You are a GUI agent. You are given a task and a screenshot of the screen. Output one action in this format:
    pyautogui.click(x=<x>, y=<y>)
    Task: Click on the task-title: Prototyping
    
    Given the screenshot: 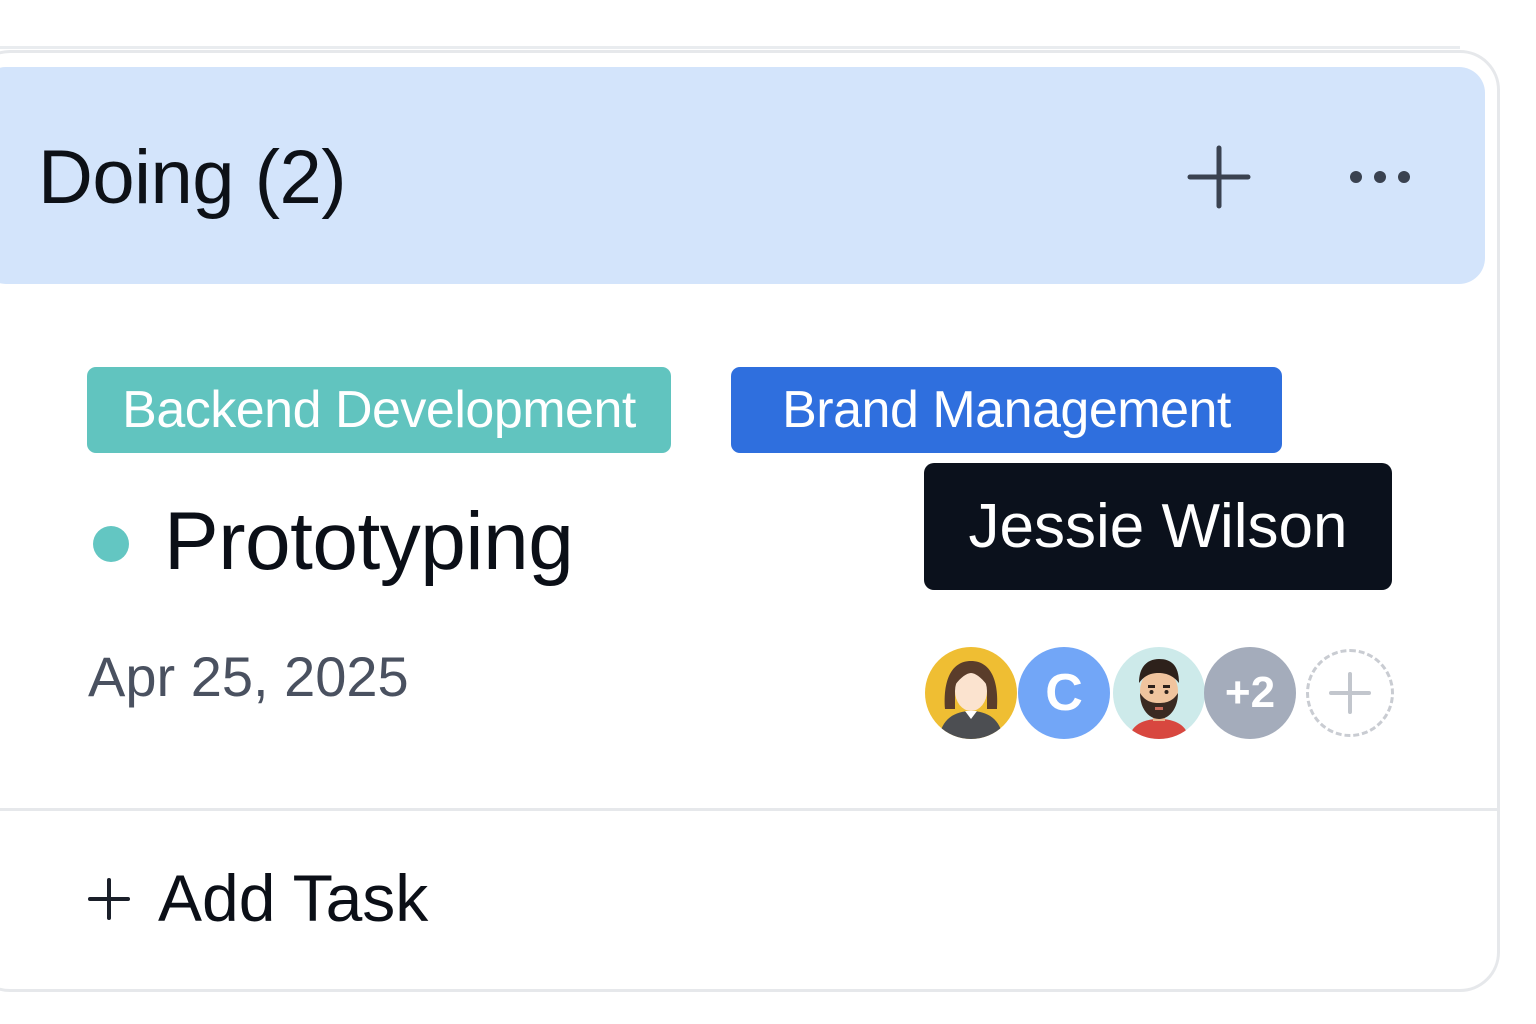 What is the action you would take?
    pyautogui.click(x=369, y=542)
    